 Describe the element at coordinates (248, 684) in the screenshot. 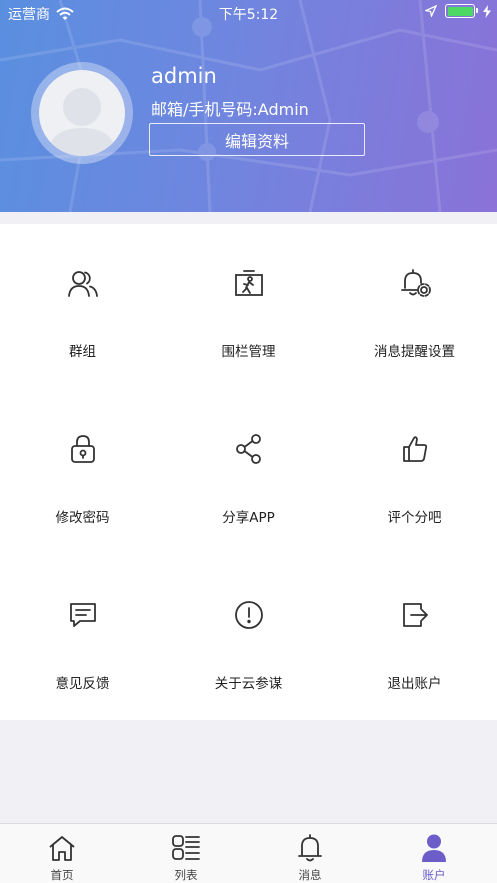

I see `menu-item-label: 关于云参谋` at that location.